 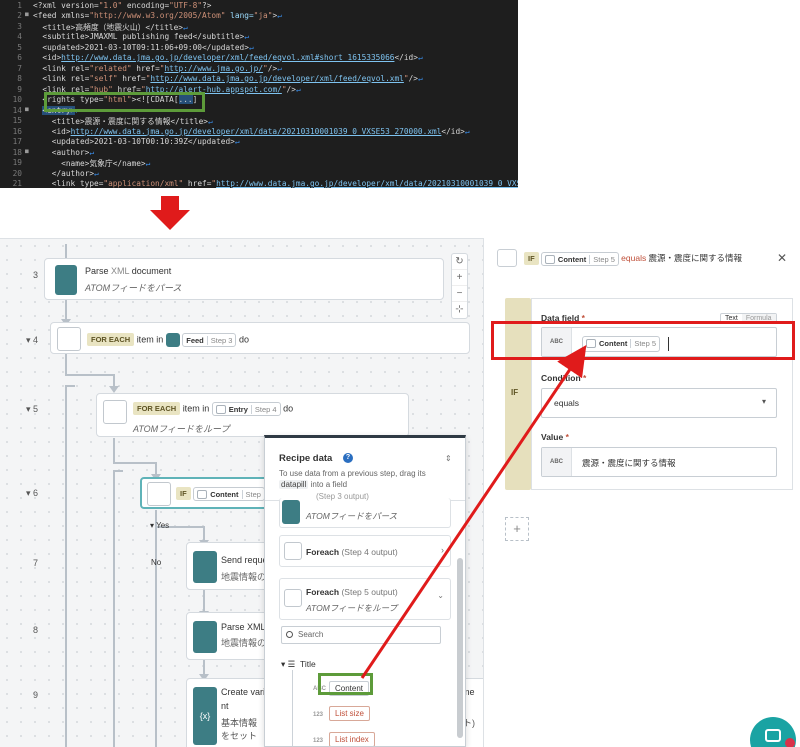 What do you see at coordinates (773, 735) in the screenshot?
I see `chat-icon` at bounding box center [773, 735].